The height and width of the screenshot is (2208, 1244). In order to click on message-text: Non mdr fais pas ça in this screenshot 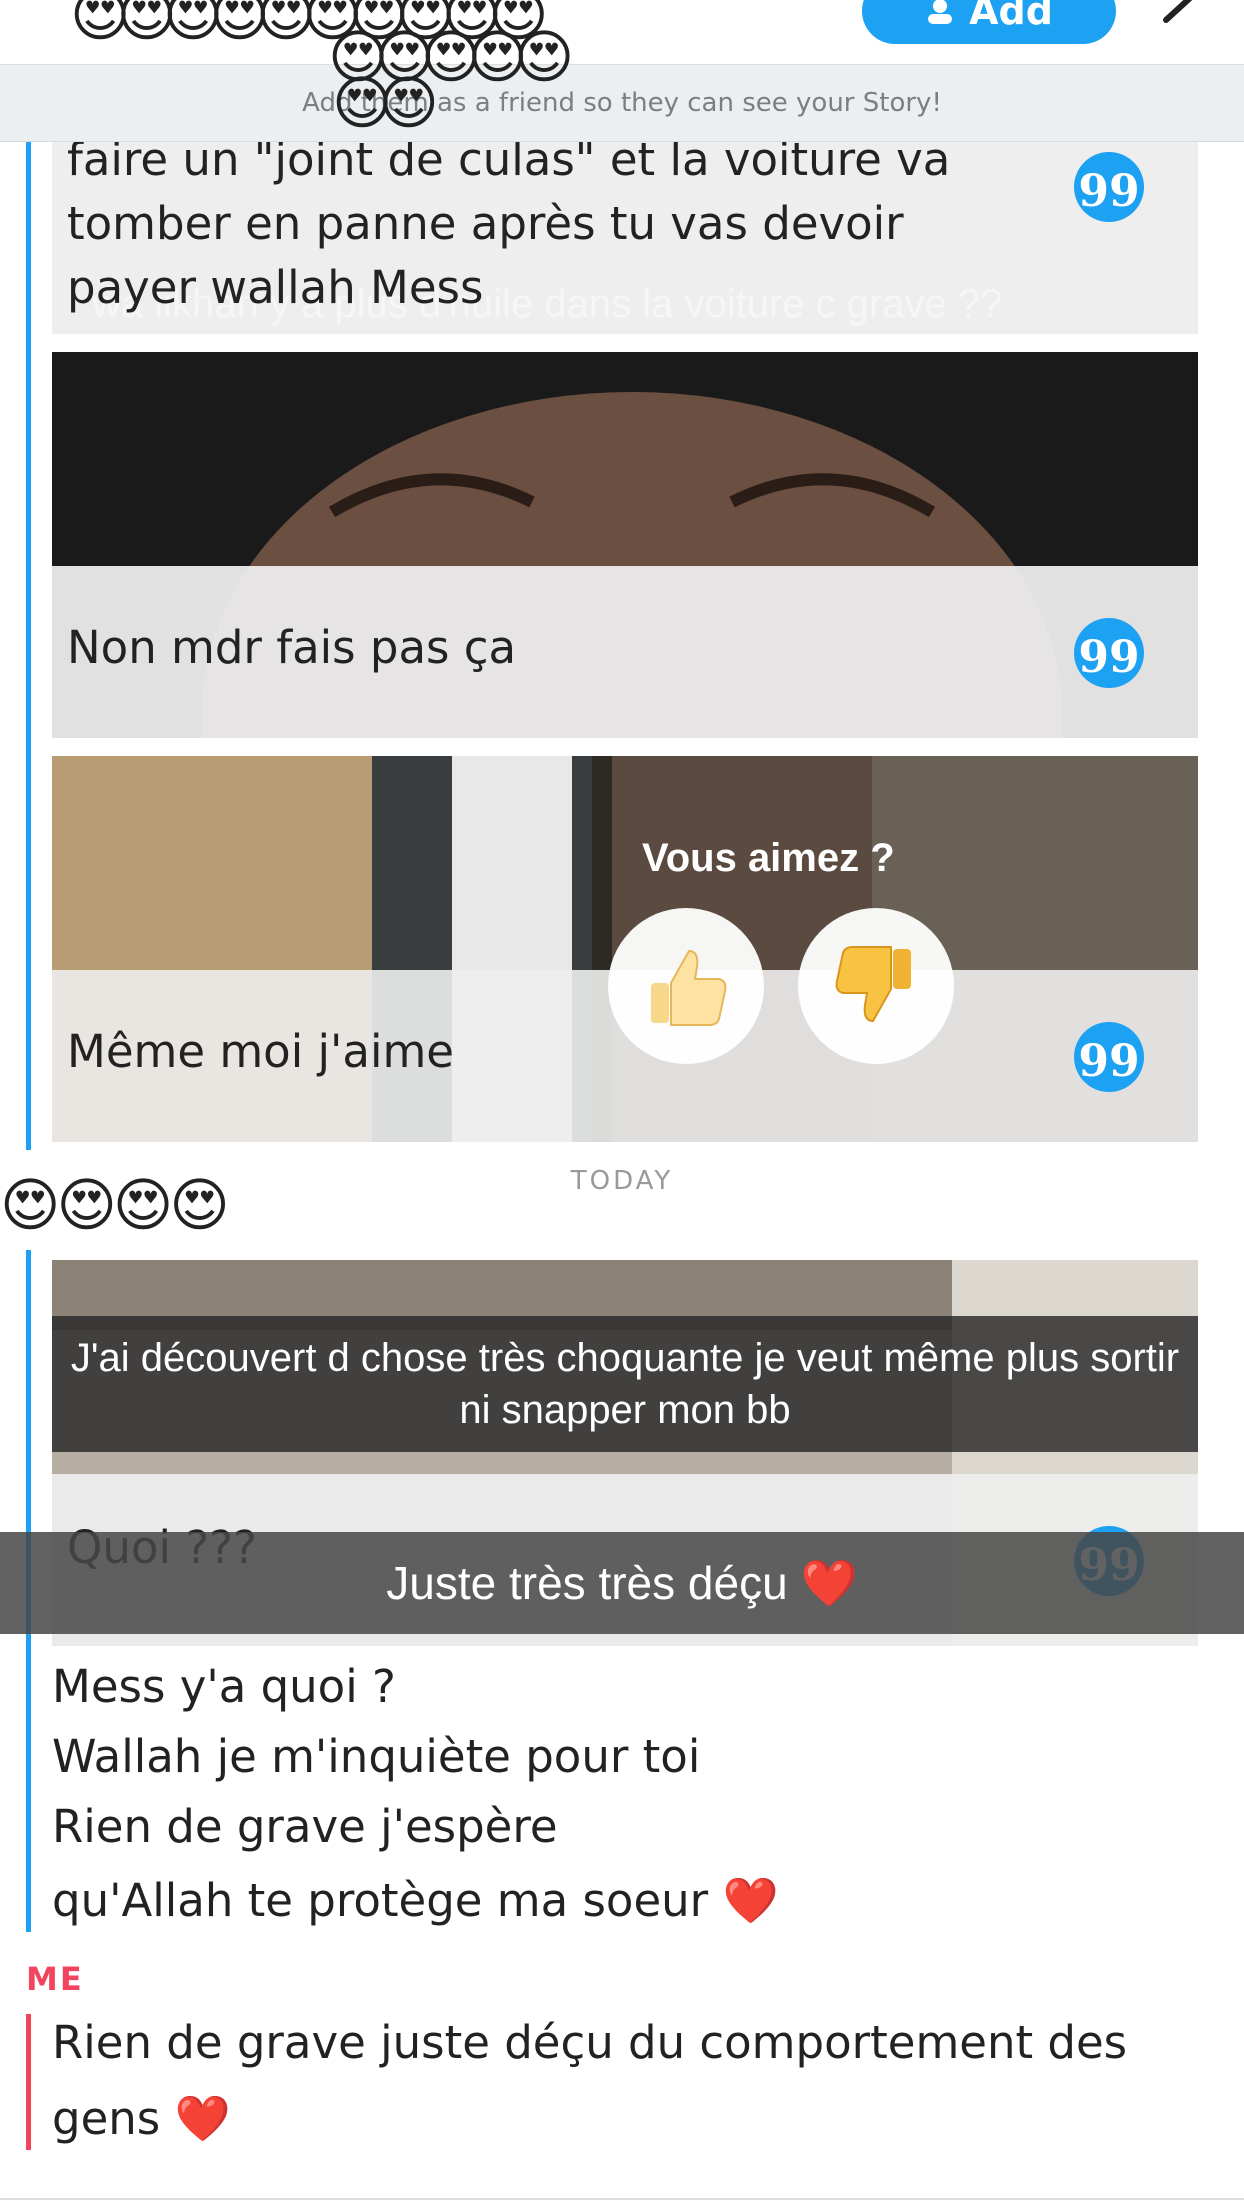, I will do `click(292, 647)`.